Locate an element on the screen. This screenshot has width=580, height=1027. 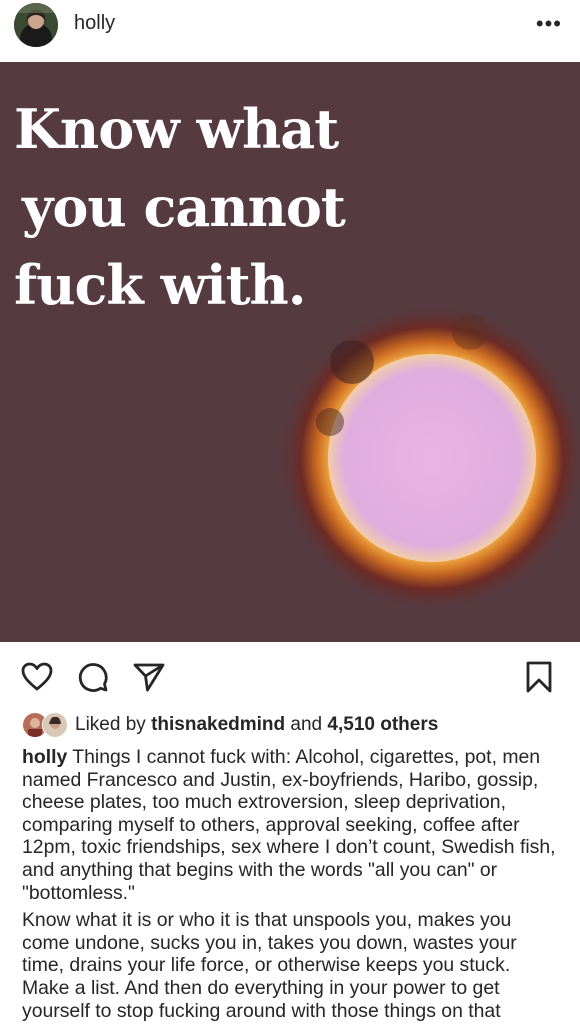
headline-line-2: you cannot is located at coordinates (184, 207).